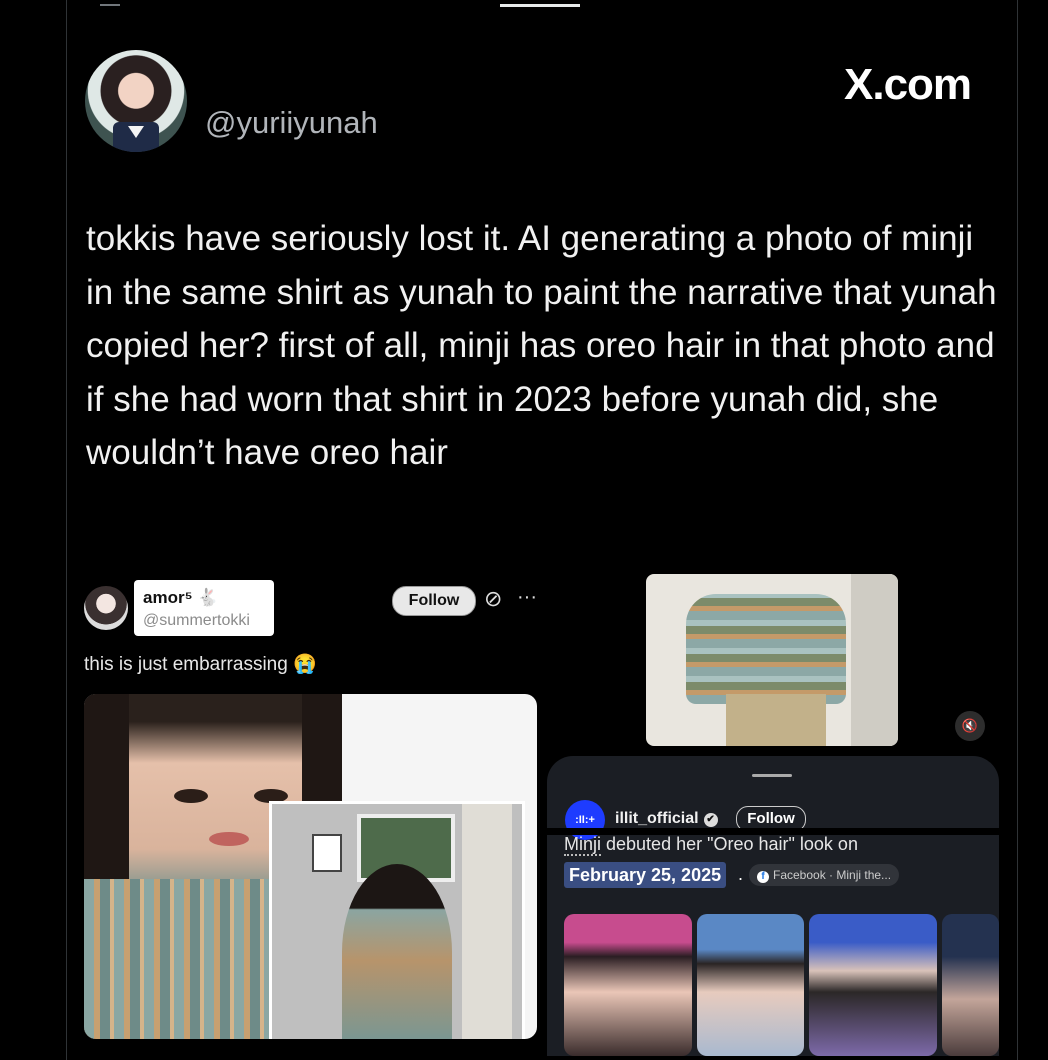  Describe the element at coordinates (710, 820) in the screenshot. I see `verified-icon: ✔` at that location.